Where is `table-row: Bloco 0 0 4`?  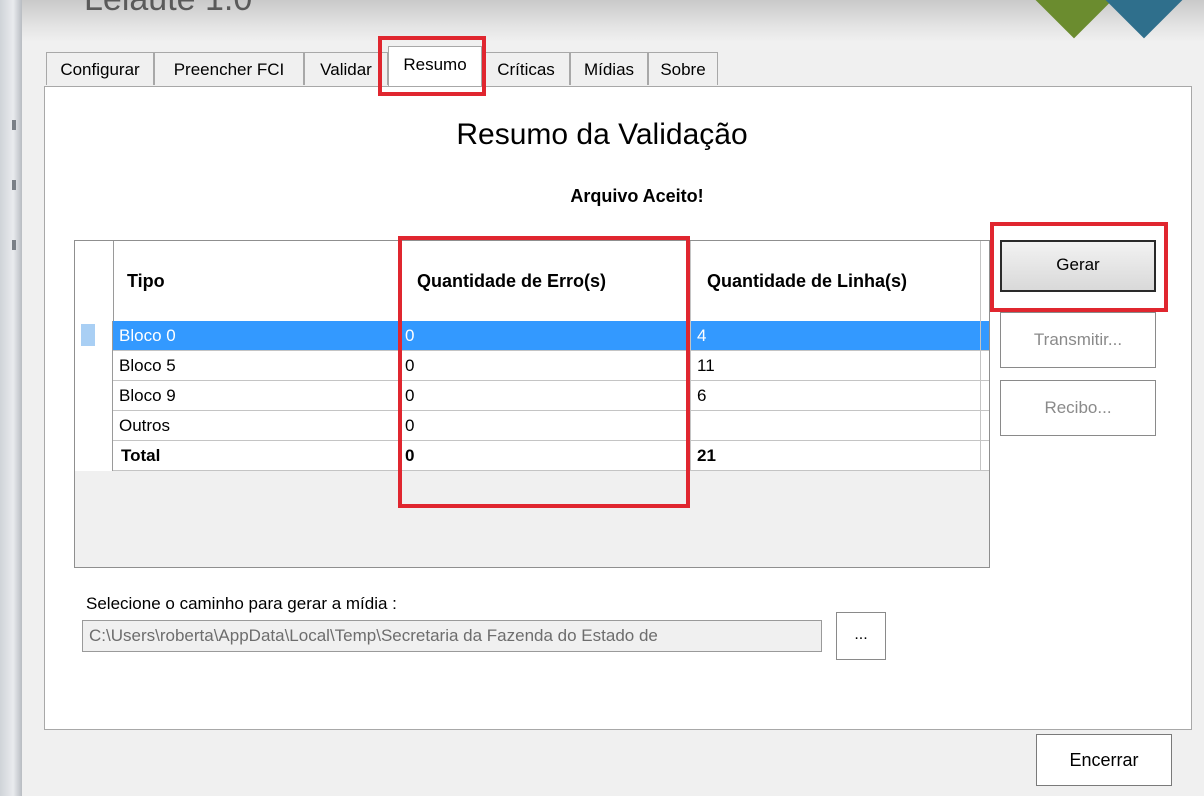 table-row: Bloco 0 0 4 is located at coordinates (532, 336).